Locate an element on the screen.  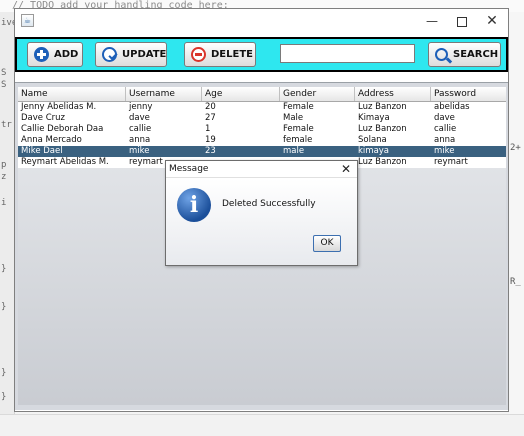
ide-right-fragment: R_ is located at coordinates (515, 282).